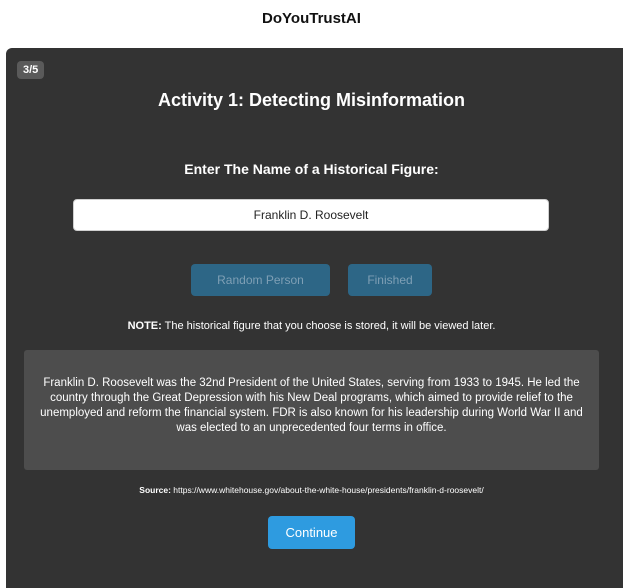 This screenshot has height=588, width=623. I want to click on step-badge: 3/5, so click(31, 70).